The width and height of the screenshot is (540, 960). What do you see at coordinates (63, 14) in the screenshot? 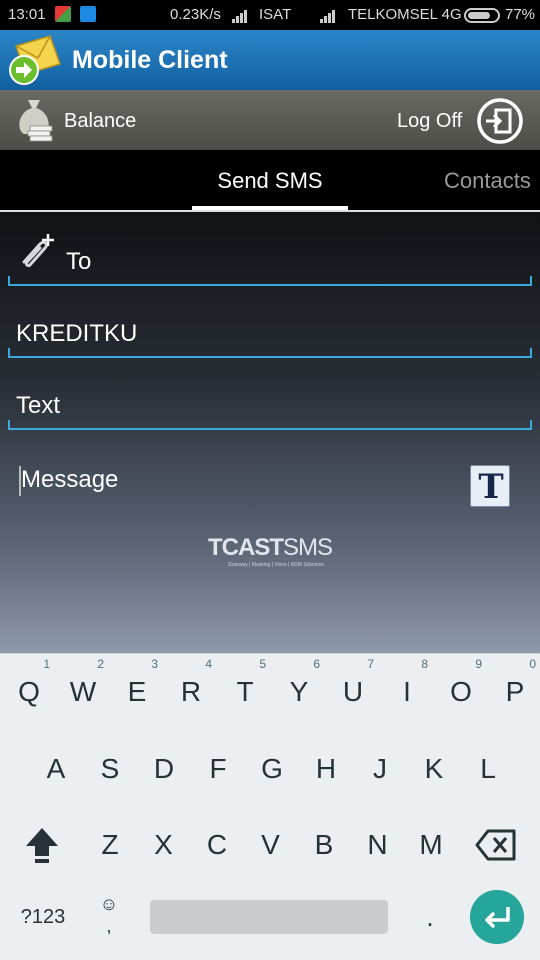
I see `notification-app-icon` at bounding box center [63, 14].